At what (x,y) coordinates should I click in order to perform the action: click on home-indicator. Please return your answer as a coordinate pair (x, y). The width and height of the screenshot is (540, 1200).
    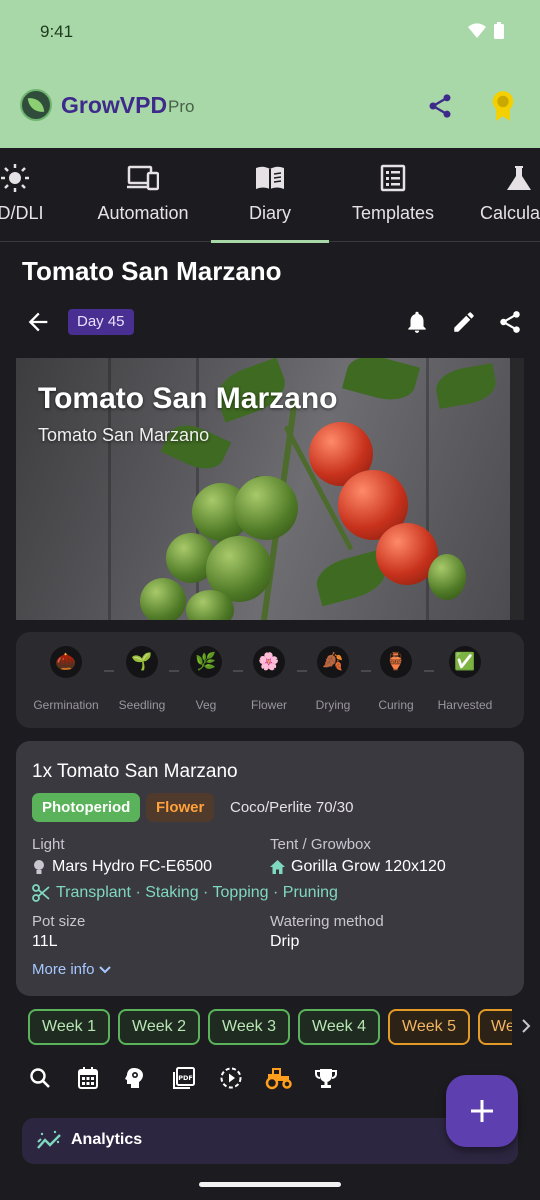
    Looking at the image, I should click on (270, 1184).